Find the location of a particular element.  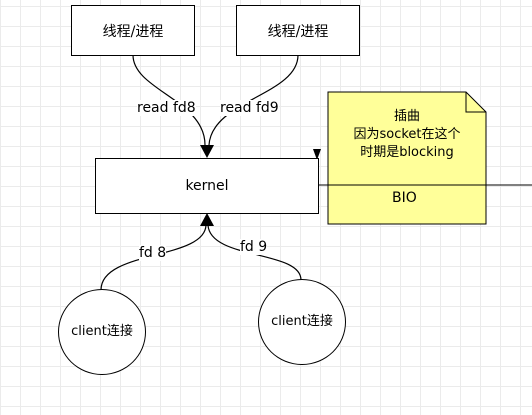

thread-box-left: 线程/进程 is located at coordinates (133, 30).